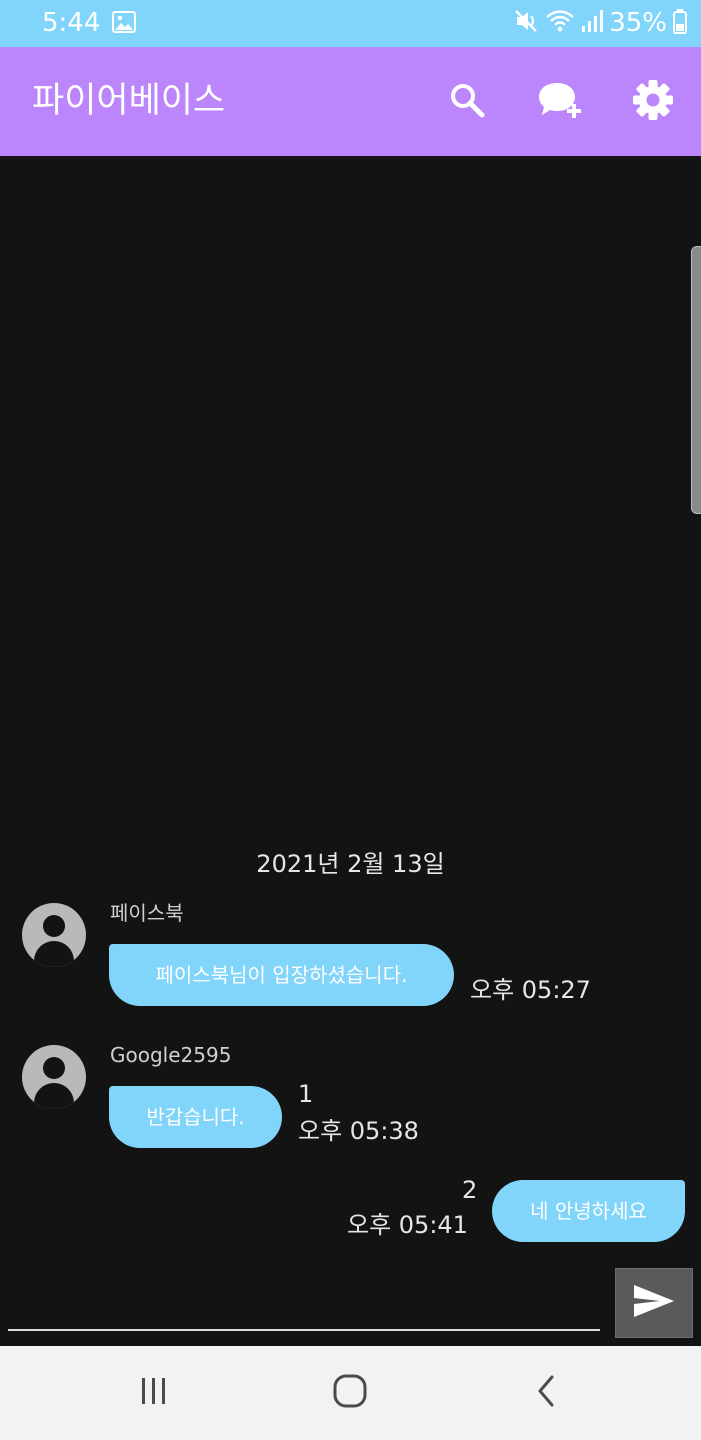  What do you see at coordinates (407, 1225) in the screenshot?
I see `message-time: 오후 05:41` at bounding box center [407, 1225].